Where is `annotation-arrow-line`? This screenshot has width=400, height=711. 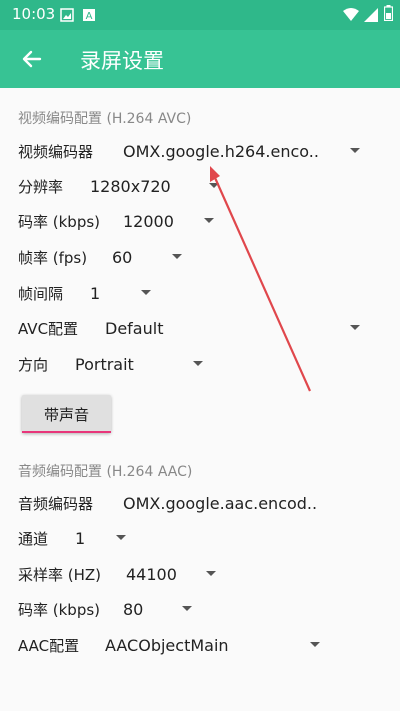
annotation-arrow-line is located at coordinates (261, 281).